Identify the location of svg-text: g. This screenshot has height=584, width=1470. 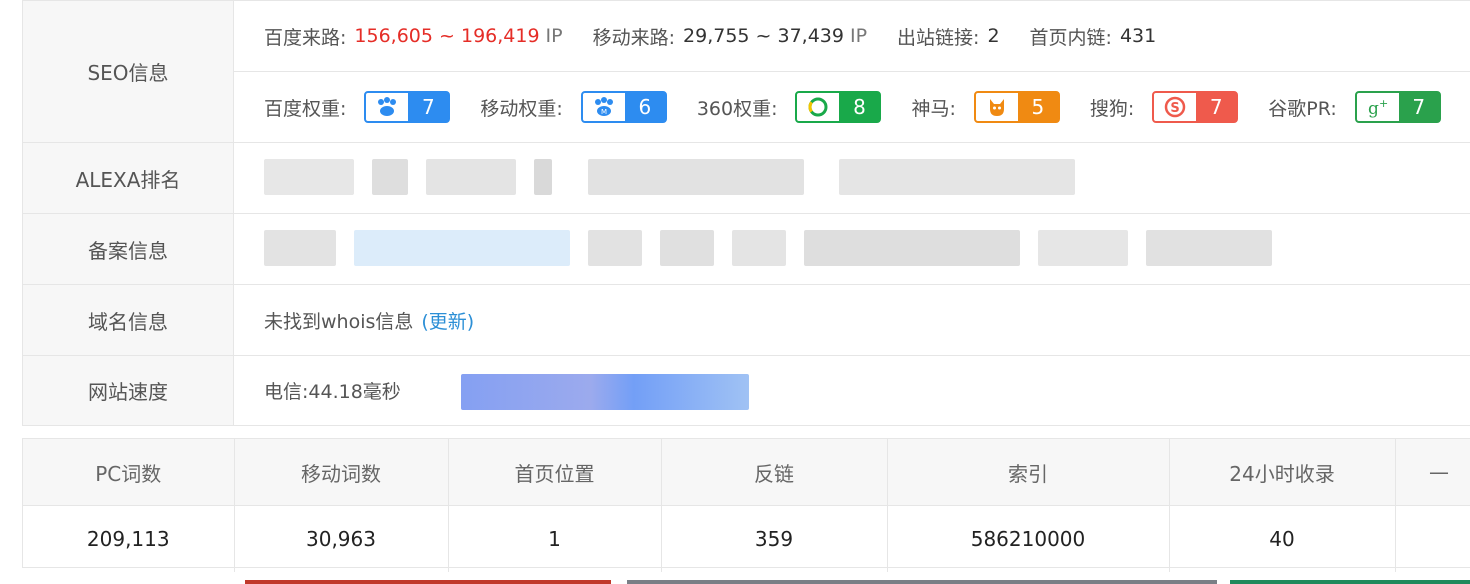
(1373, 108).